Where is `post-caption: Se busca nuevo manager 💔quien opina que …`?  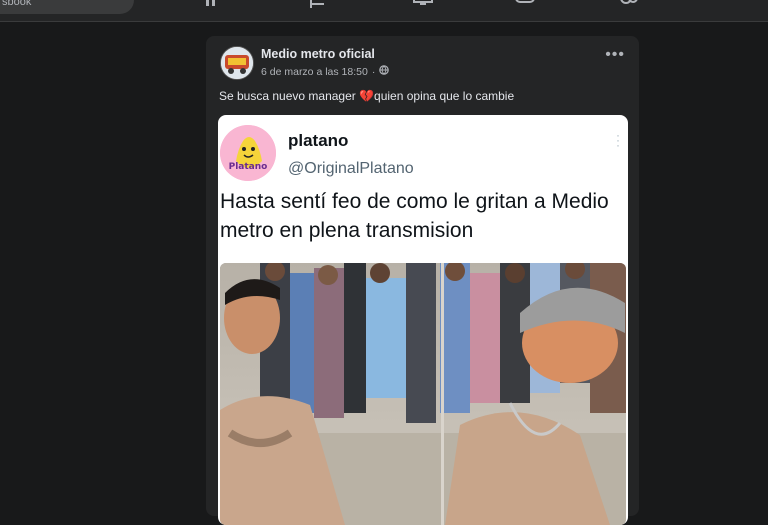 post-caption: Se busca nuevo manager 💔quien opina que … is located at coordinates (366, 96).